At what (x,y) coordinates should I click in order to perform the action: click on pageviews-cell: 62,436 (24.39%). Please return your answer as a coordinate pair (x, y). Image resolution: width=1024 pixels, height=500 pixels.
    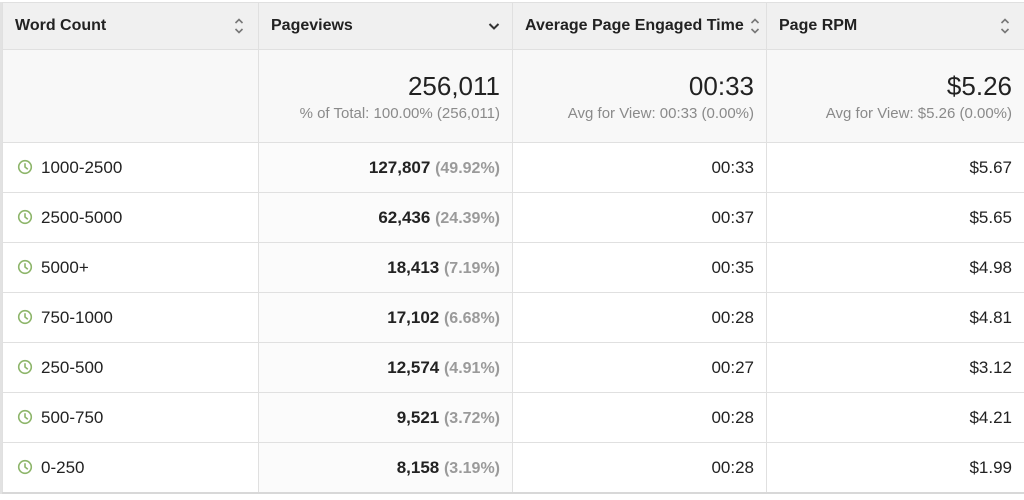
    Looking at the image, I should click on (385, 217).